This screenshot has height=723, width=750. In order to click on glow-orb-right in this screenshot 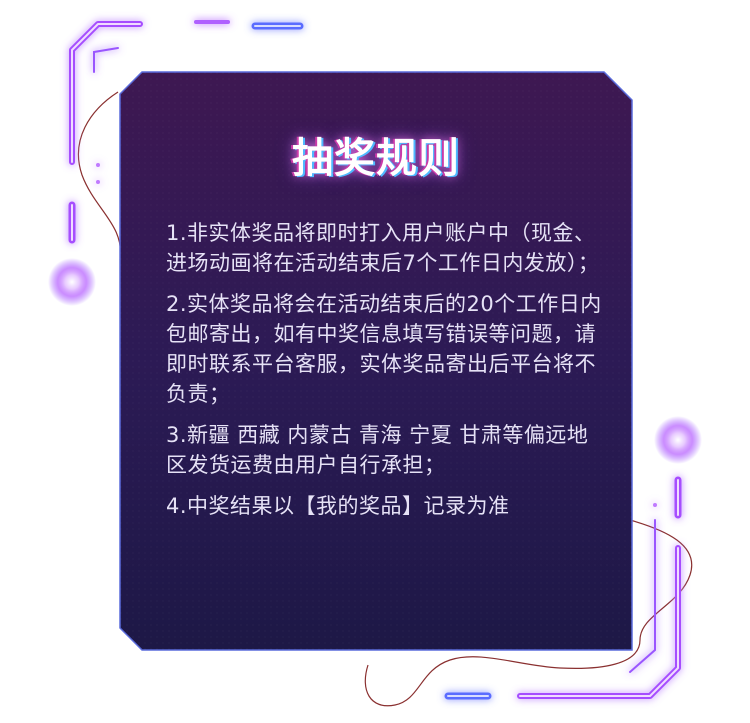, I will do `click(678, 440)`.